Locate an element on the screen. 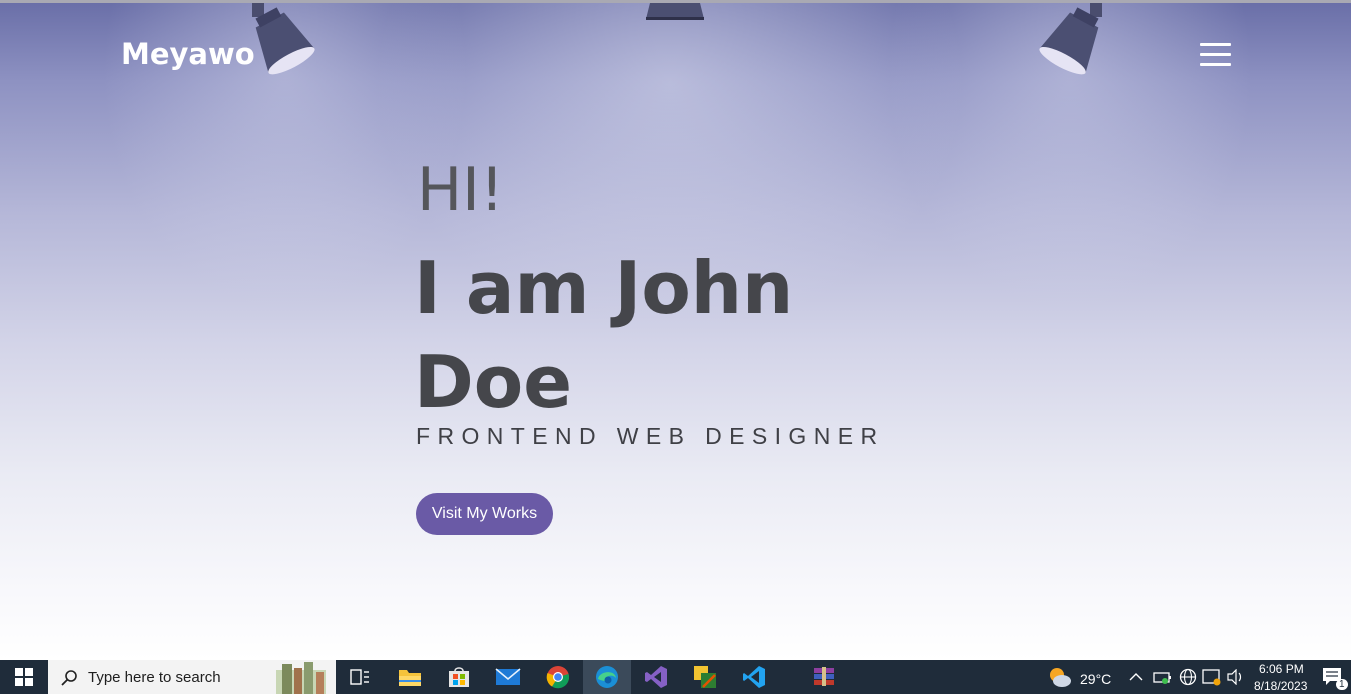  spotlight-lamp-right-icon is located at coordinates (1070, 39).